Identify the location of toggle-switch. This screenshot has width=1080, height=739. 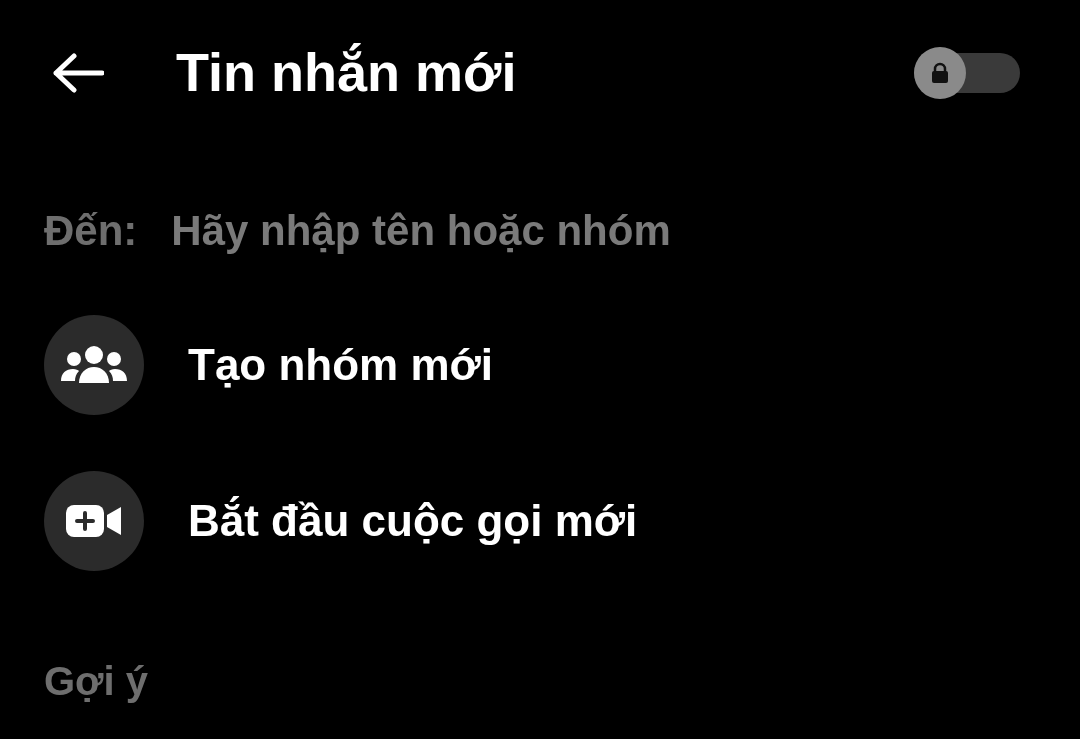
(967, 72).